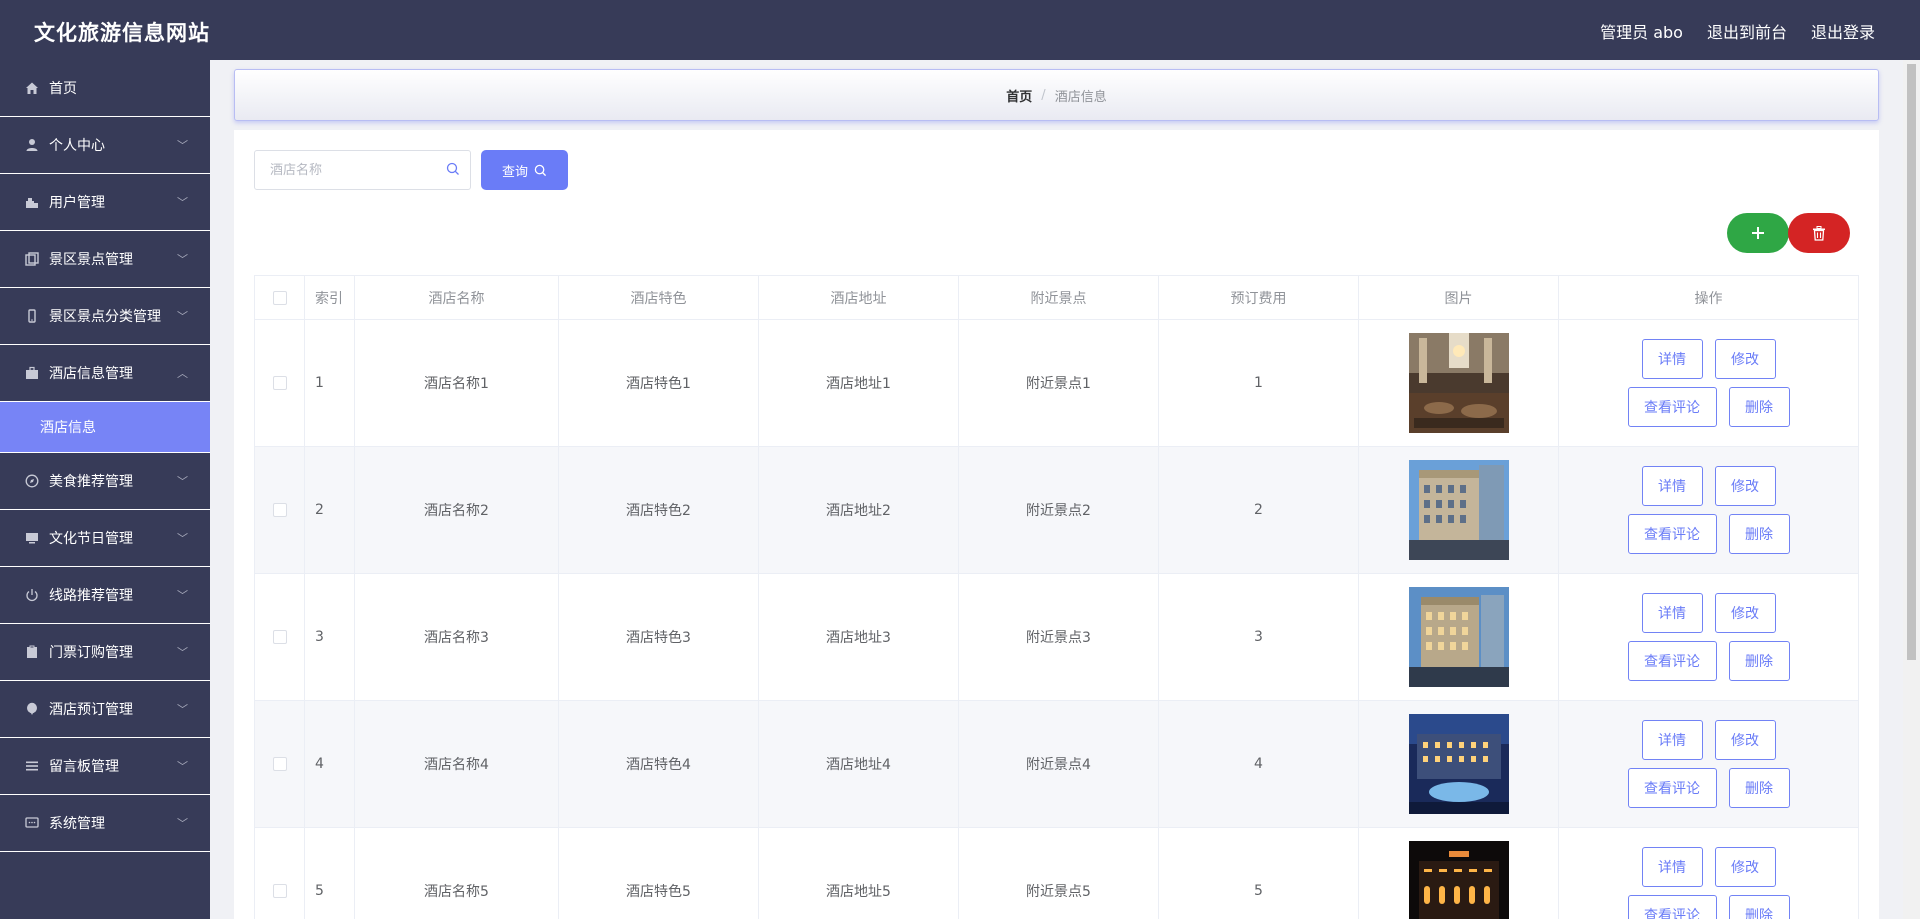 The height and width of the screenshot is (919, 1920). Describe the element at coordinates (91, 374) in the screenshot. I see `sidebar-item-label: 酒店信息管理` at that location.